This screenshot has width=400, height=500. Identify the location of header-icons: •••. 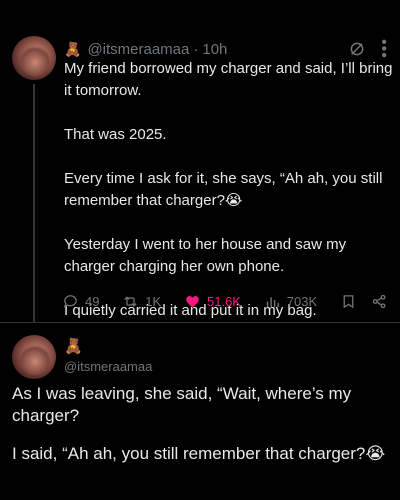
(370, 49).